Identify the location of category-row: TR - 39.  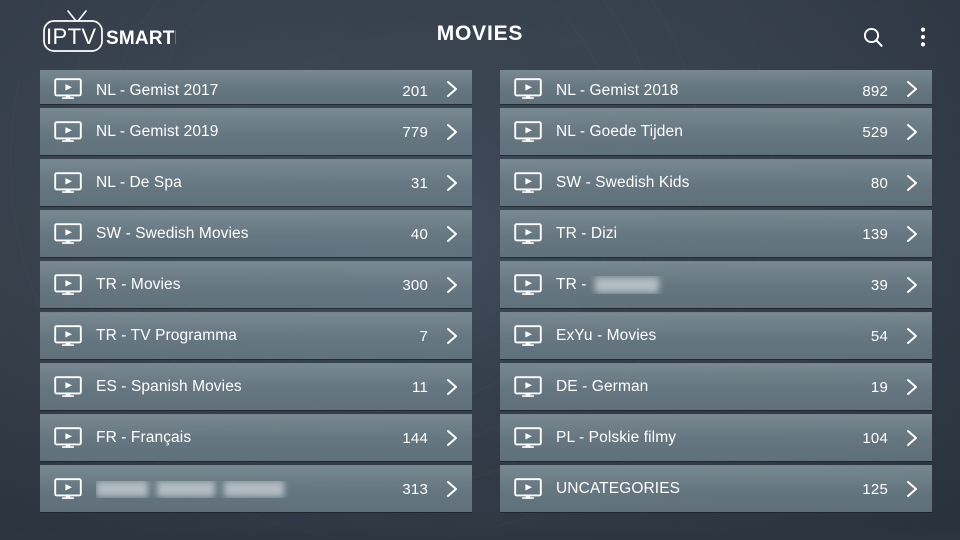
(716, 284).